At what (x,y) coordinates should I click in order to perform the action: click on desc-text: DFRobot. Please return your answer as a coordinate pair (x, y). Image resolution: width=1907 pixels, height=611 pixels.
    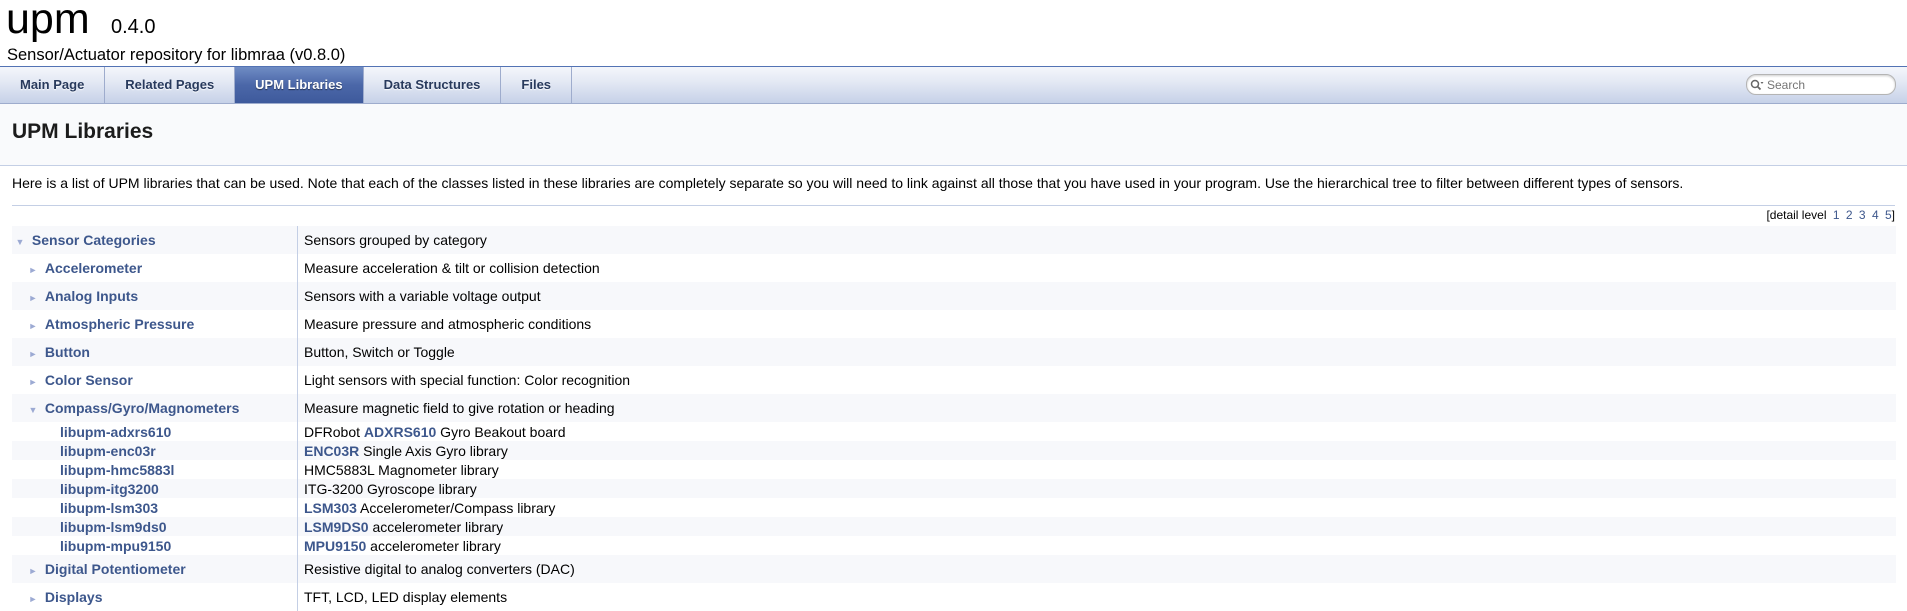
    Looking at the image, I should click on (334, 431).